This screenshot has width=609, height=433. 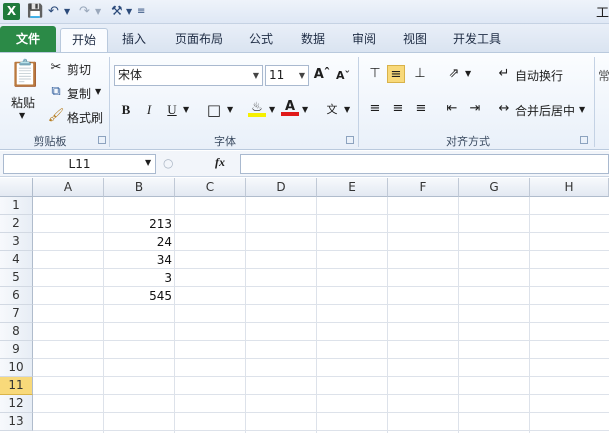 What do you see at coordinates (67, 12) in the screenshot?
I see `undo-dropdown-icon: ▼` at bounding box center [67, 12].